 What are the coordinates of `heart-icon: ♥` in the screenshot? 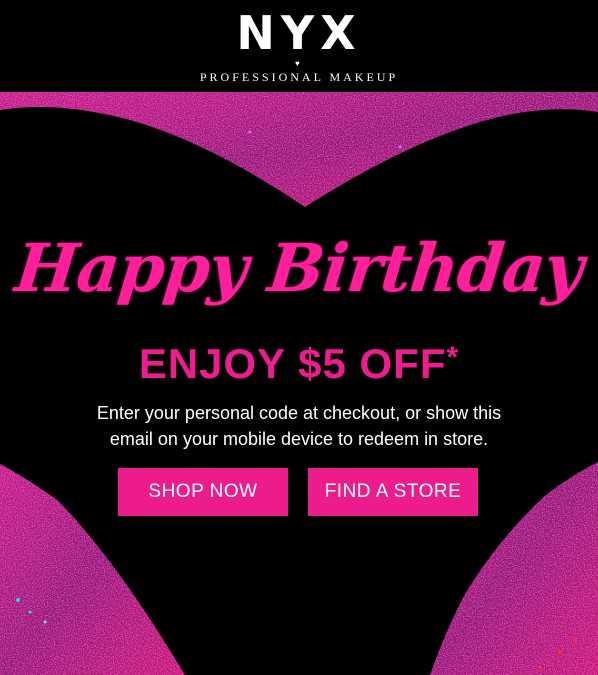 It's located at (297, 63).